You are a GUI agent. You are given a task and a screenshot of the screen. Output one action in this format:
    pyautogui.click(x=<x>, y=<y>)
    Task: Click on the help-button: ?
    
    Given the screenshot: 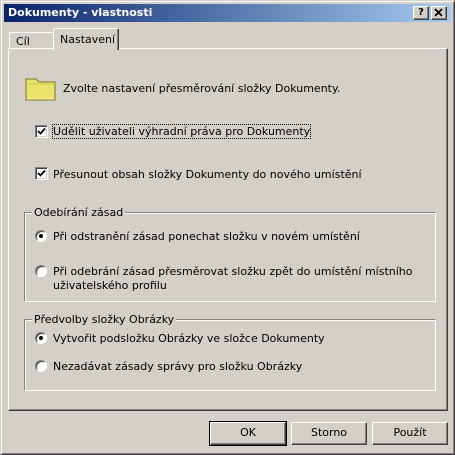 What is the action you would take?
    pyautogui.click(x=421, y=13)
    